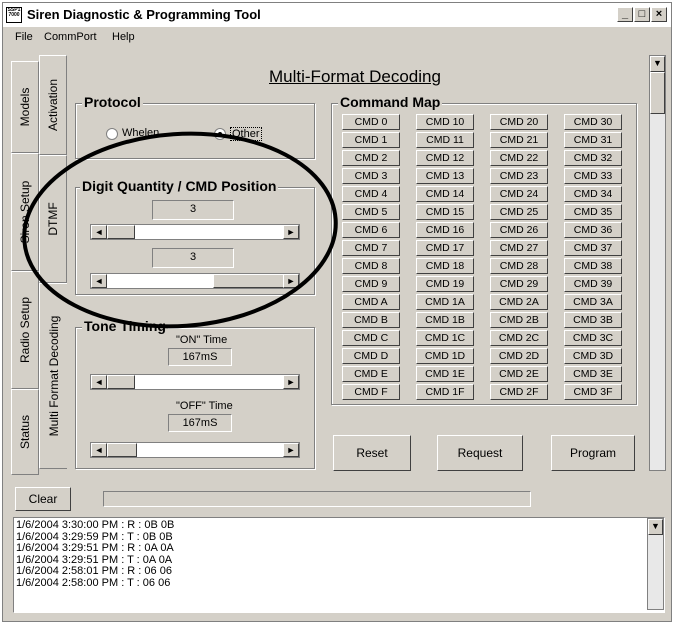 This screenshot has height=624, width=674. Describe the element at coordinates (180, 230) in the screenshot. I see `annotation-ellipse` at that location.